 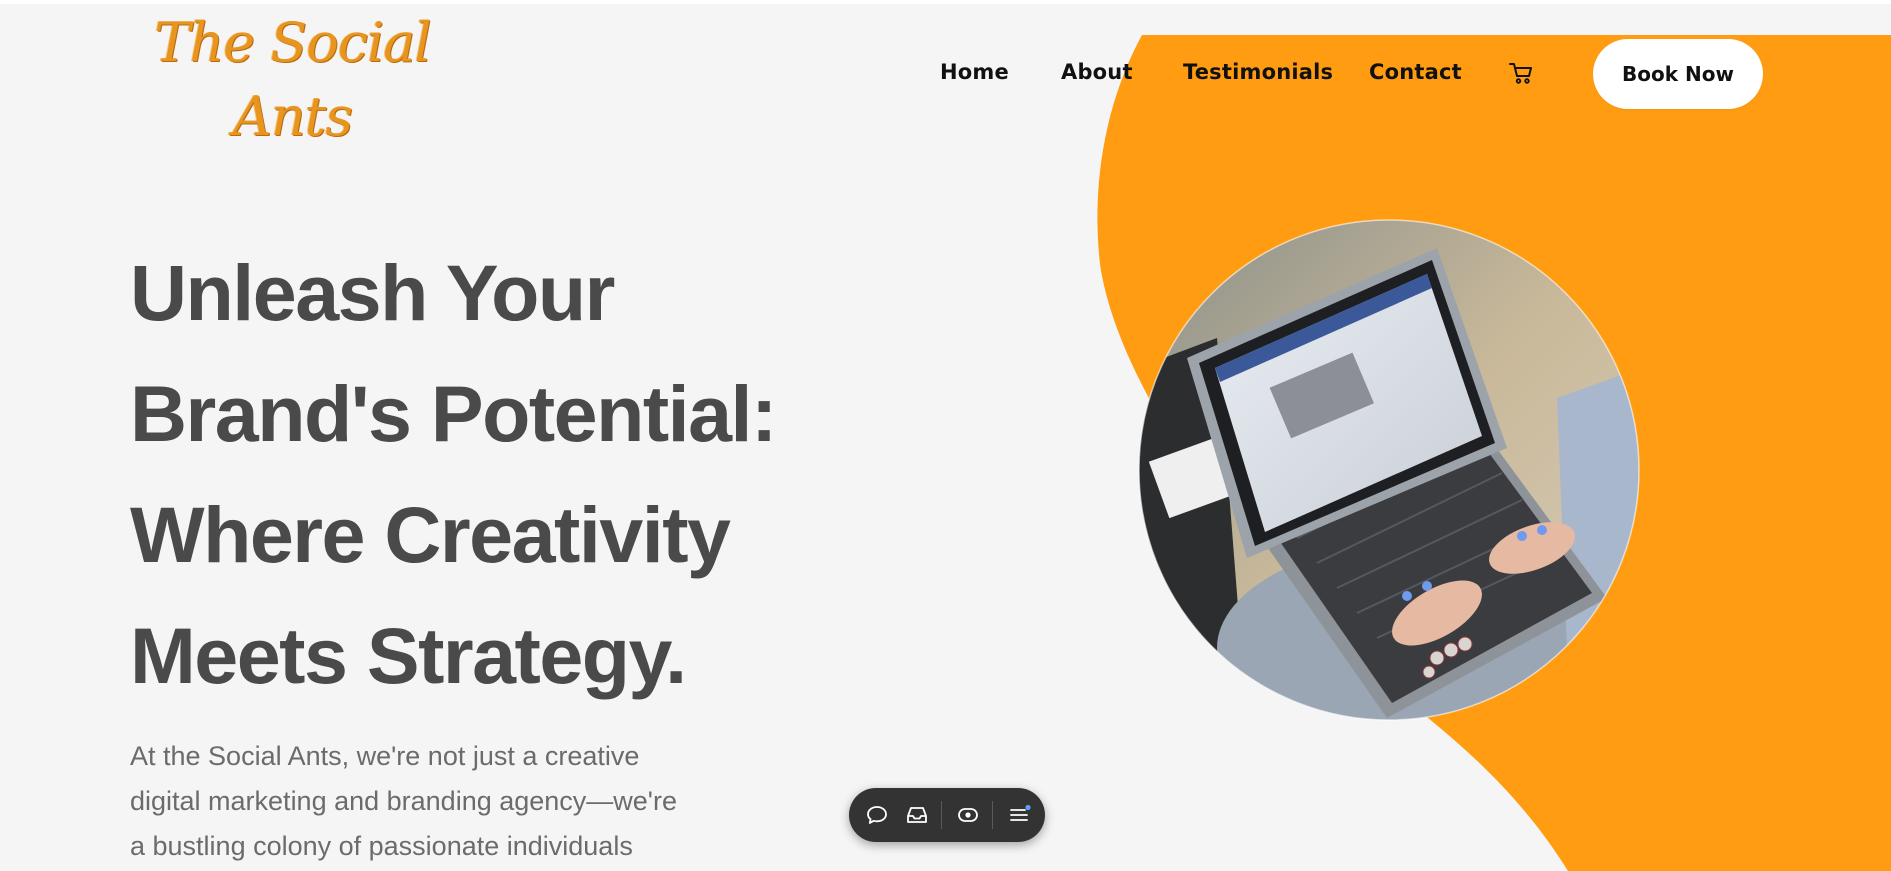 What do you see at coordinates (408, 655) in the screenshot?
I see `headline-line: Meets Strategy.` at bounding box center [408, 655].